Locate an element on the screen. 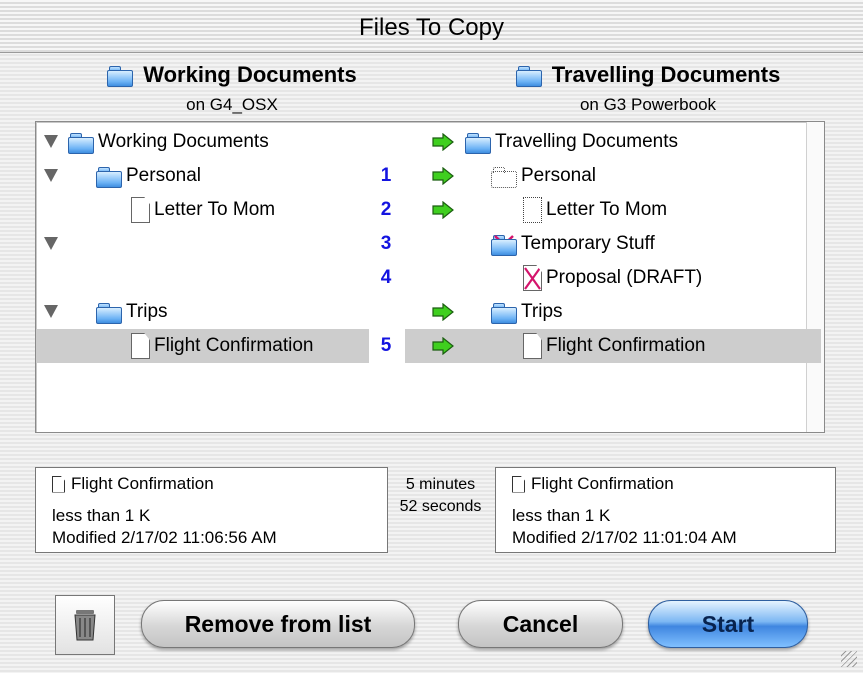 This screenshot has width=863, height=673. right-item-label: Temporary Stuff is located at coordinates (588, 243).